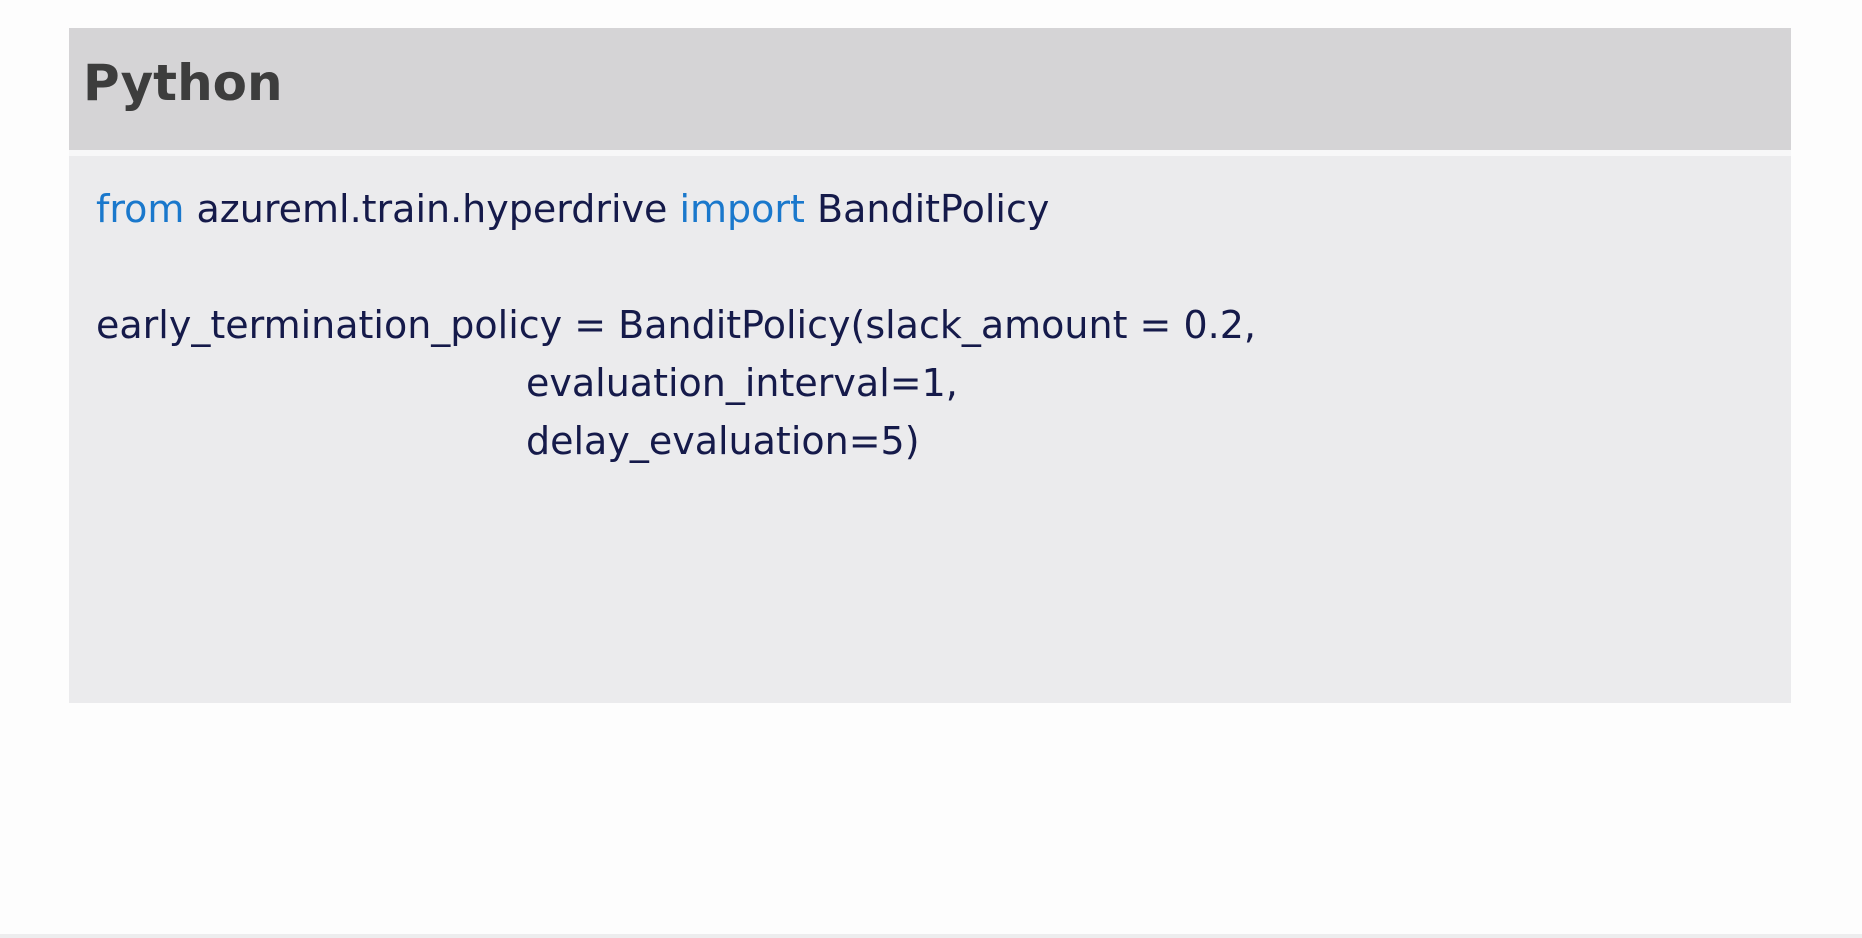 This screenshot has height=938, width=1862. Describe the element at coordinates (140, 209) in the screenshot. I see `keyword-from: from` at that location.